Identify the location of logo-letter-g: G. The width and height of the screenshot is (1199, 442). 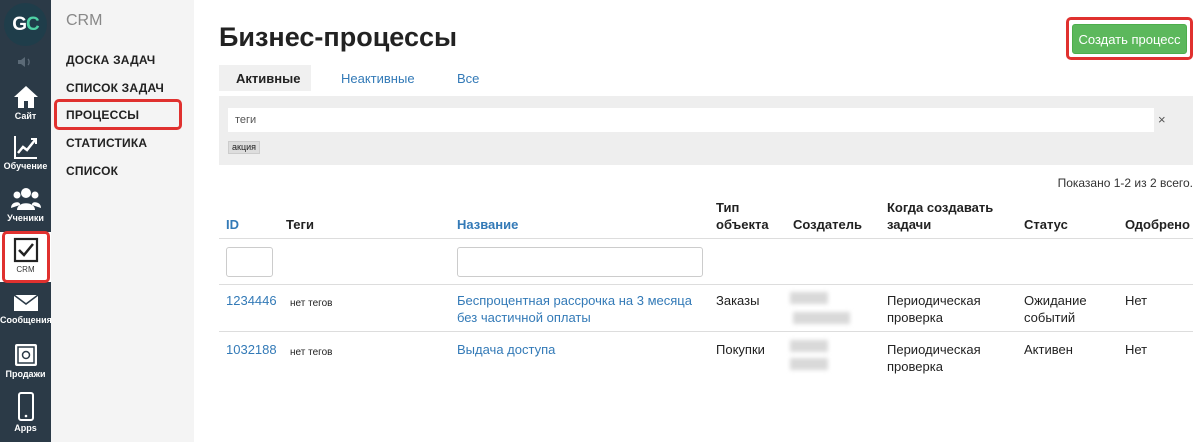
(19, 24).